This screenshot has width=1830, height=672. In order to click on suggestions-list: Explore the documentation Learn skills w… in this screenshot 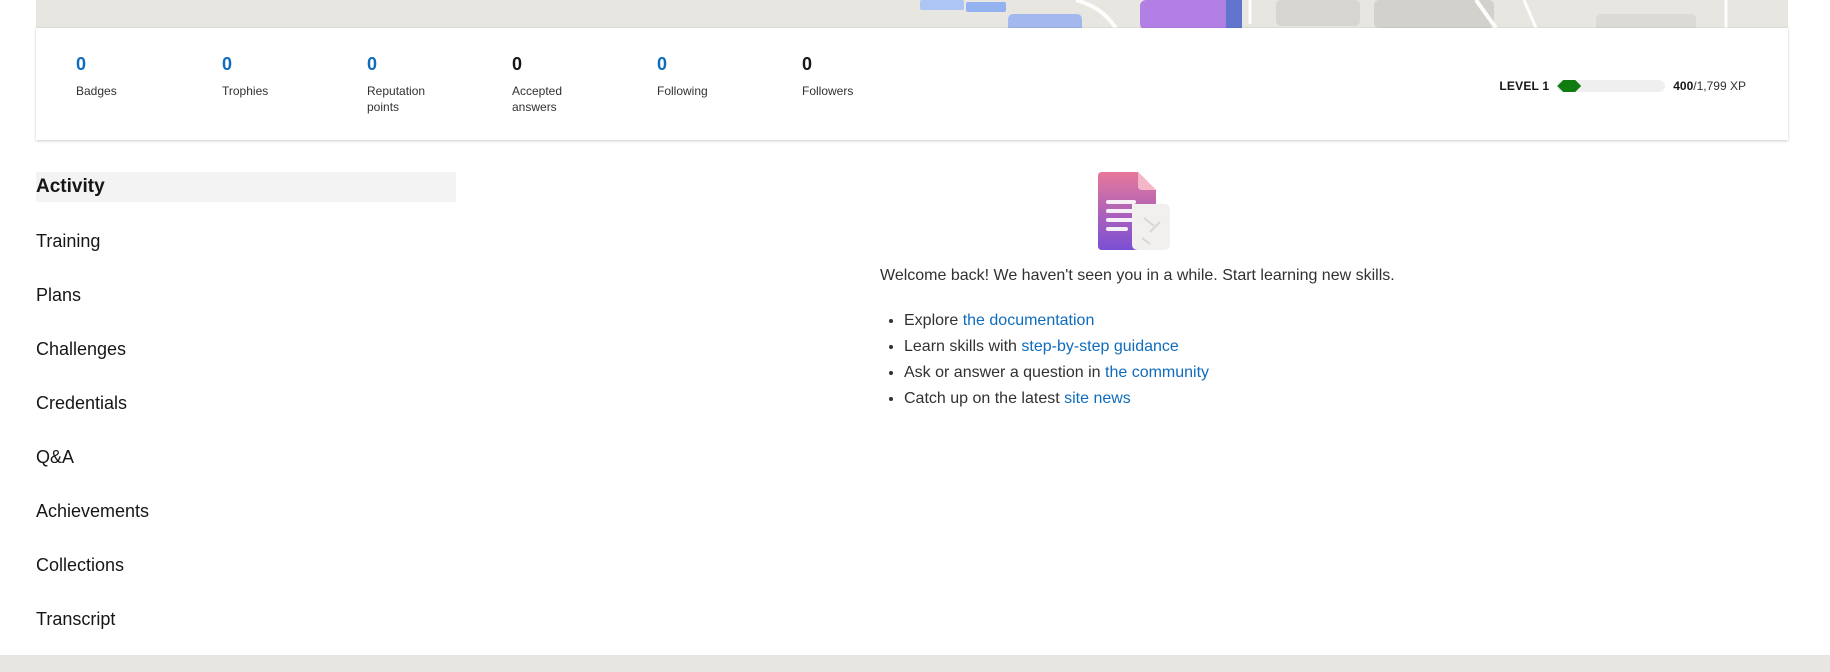, I will do `click(1044, 360)`.